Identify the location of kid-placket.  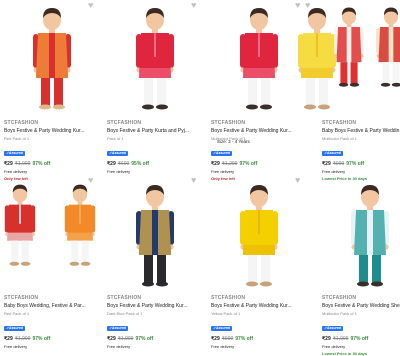
(155, 45).